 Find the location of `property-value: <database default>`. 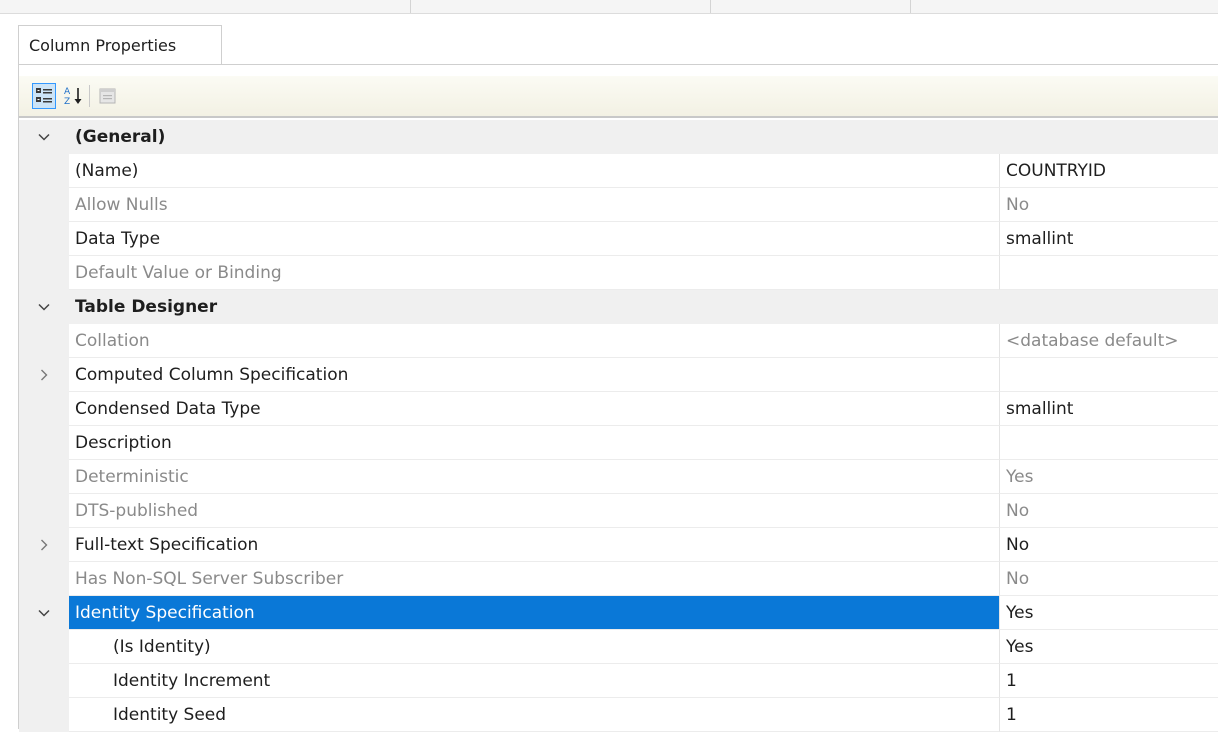

property-value: <database default> is located at coordinates (1108, 341).